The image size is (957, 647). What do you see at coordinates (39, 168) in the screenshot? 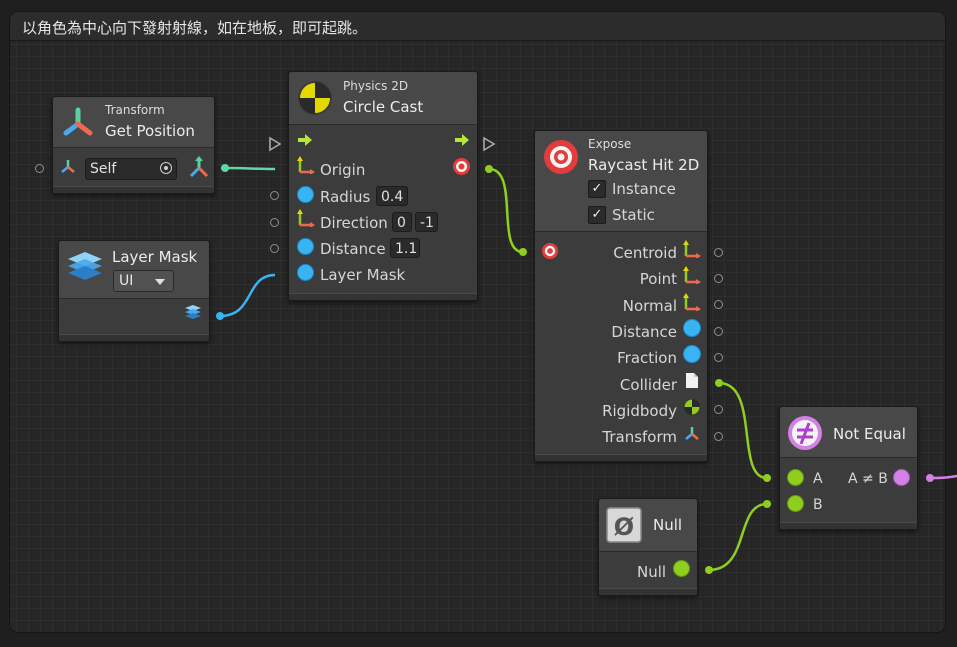
I see `transform-target-port` at bounding box center [39, 168].